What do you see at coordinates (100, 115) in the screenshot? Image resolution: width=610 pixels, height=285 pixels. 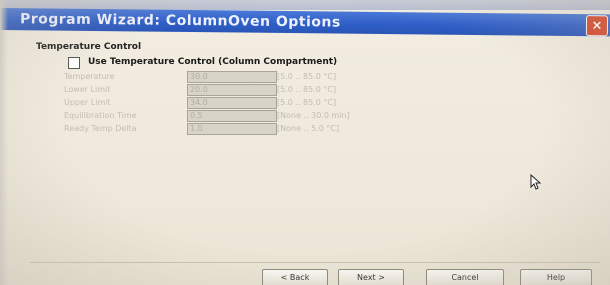 I see `equilibration-time-label: Equilibration Time` at bounding box center [100, 115].